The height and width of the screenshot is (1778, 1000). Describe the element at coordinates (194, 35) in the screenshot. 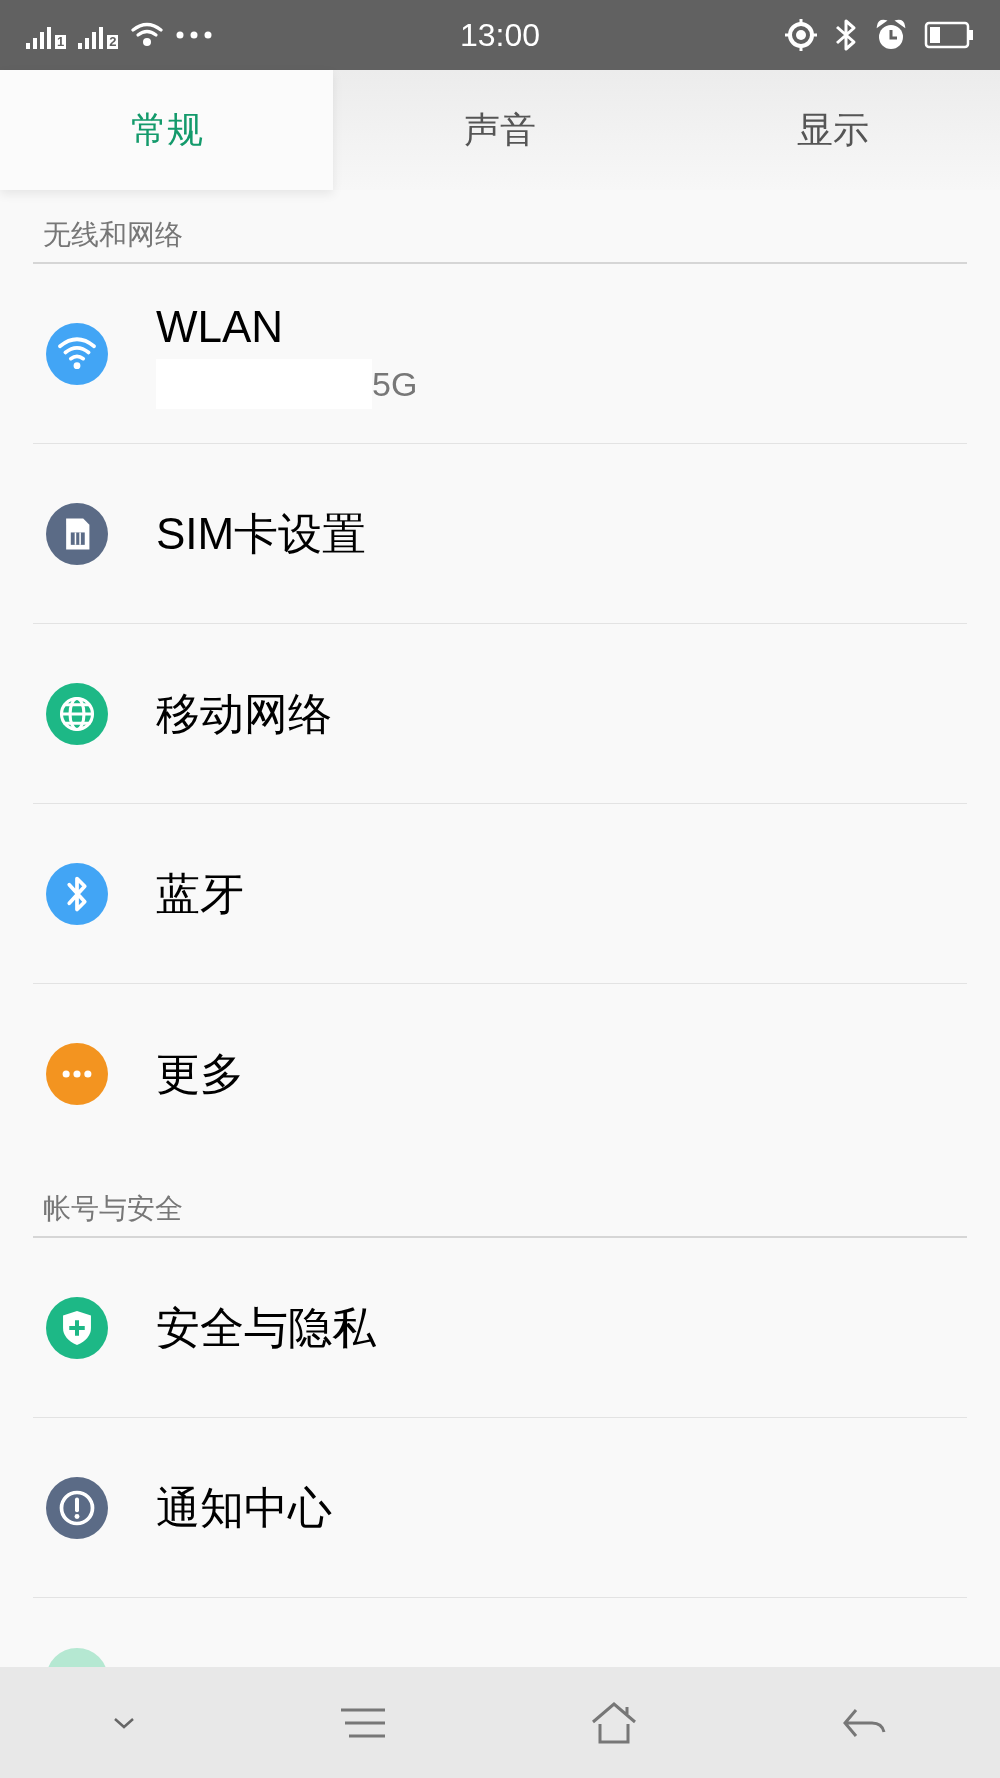

I see `more-icon` at that location.